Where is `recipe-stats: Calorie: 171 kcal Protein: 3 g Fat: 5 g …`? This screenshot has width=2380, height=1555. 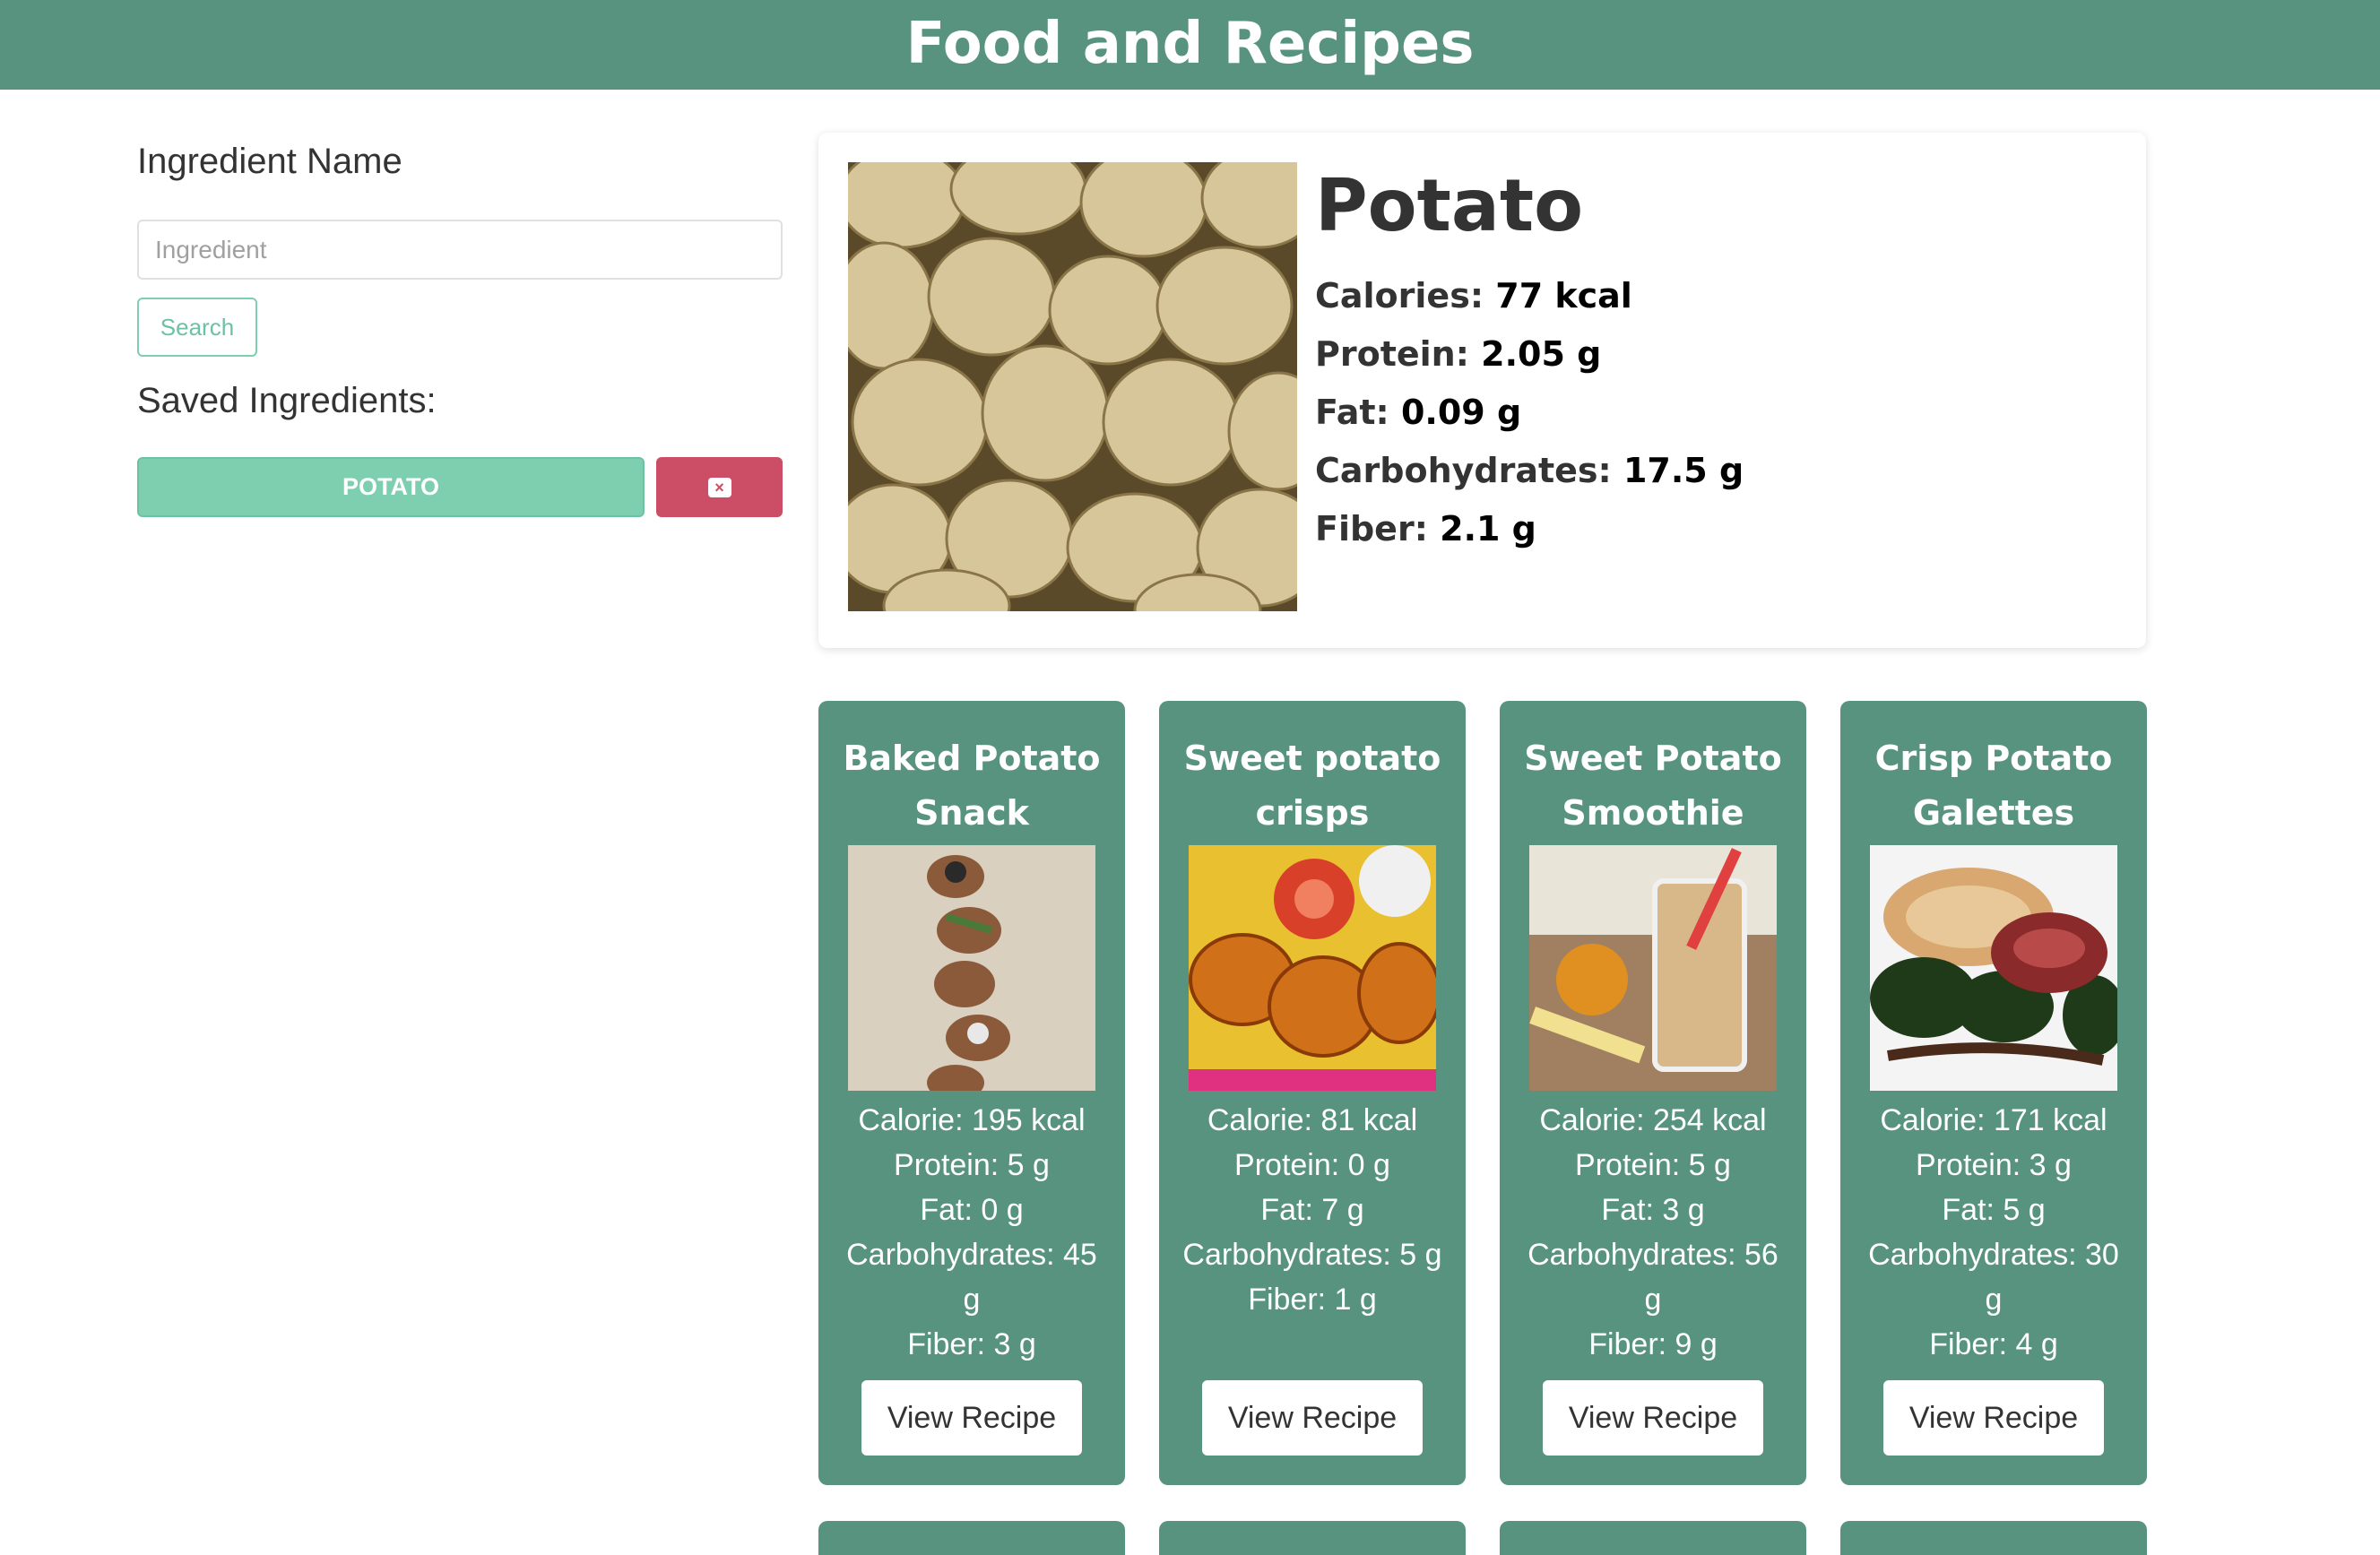 recipe-stats: Calorie: 171 kcal Protein: 3 g Fat: 5 g … is located at coordinates (1993, 1232).